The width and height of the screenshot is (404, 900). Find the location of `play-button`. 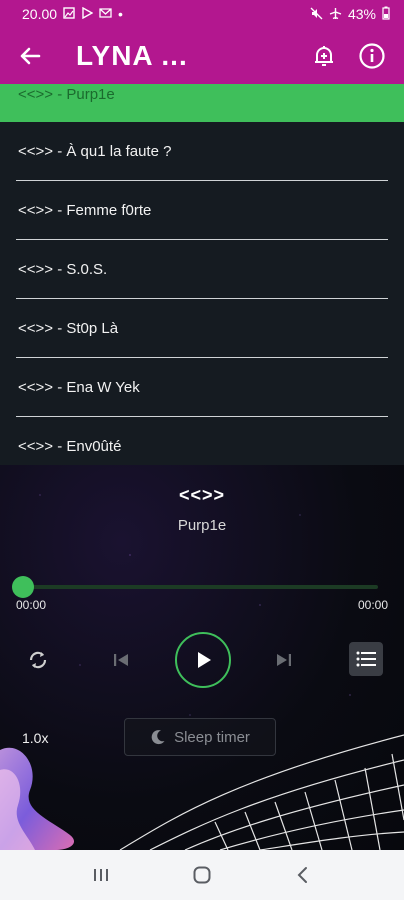

play-button is located at coordinates (203, 660).